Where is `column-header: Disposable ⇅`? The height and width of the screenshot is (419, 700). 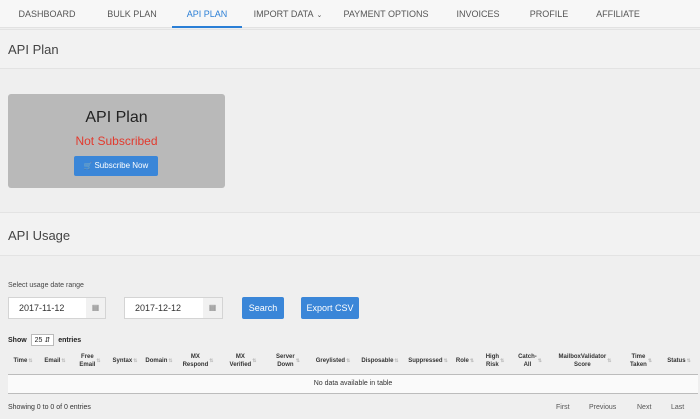
column-header: Disposable ⇅ is located at coordinates (380, 361).